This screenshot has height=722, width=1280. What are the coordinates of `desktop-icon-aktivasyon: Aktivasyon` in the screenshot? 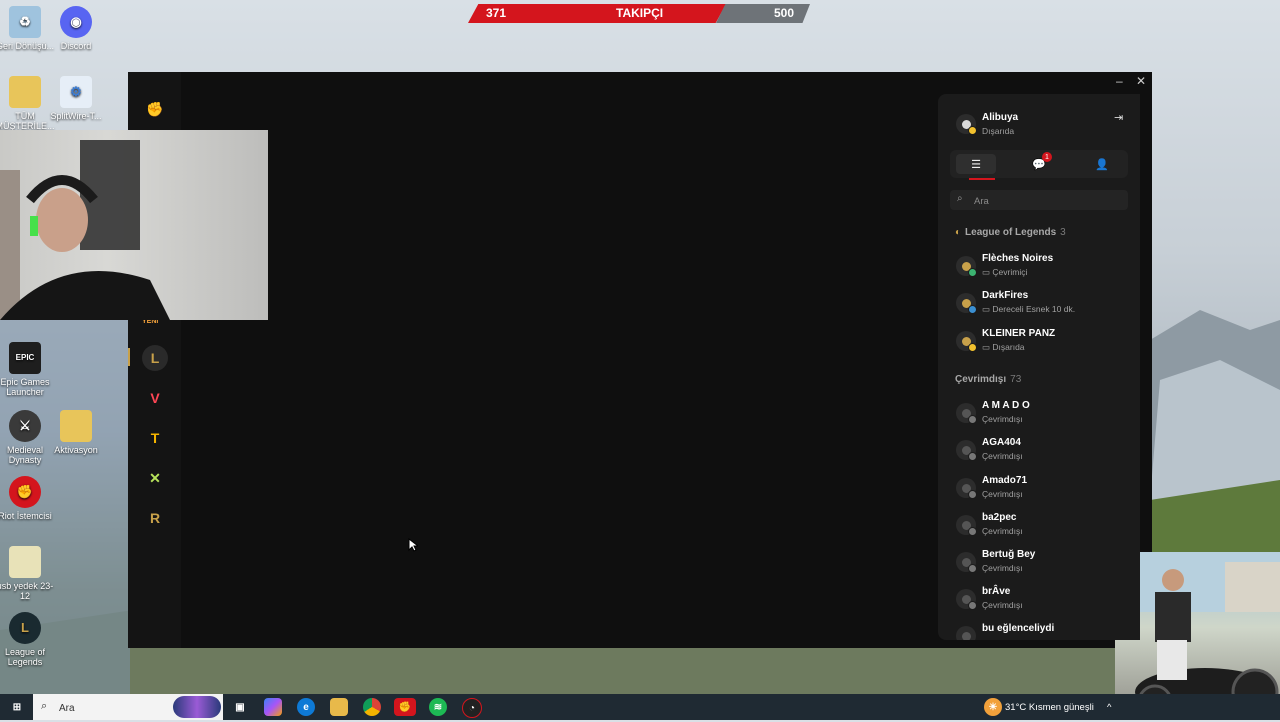 It's located at (76, 432).